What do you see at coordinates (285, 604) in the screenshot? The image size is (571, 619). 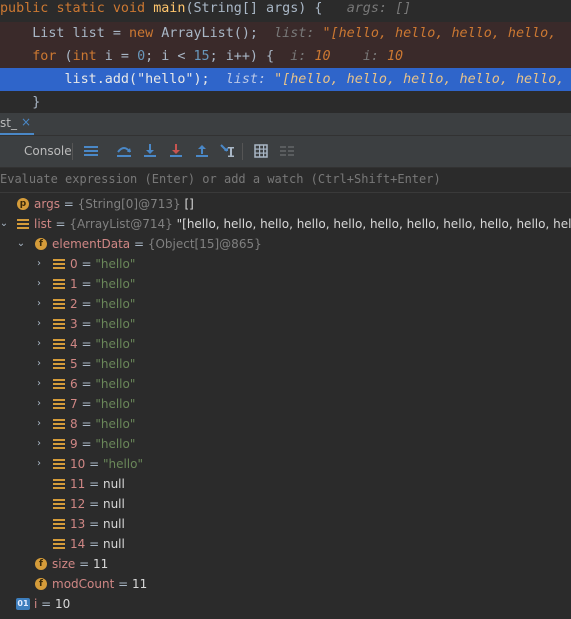 I see `variable-row-i: 01 i = 10` at bounding box center [285, 604].